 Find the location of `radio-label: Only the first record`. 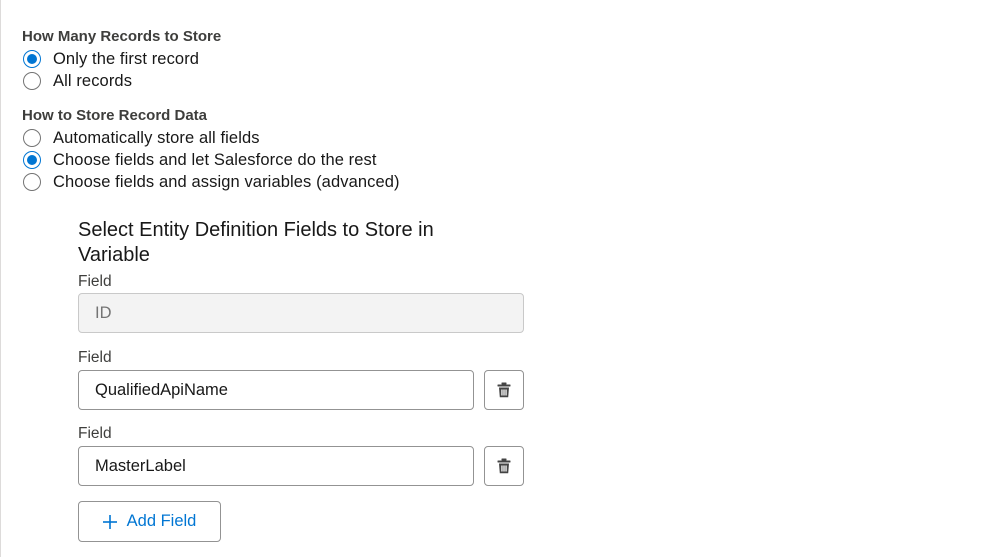

radio-label: Only the first record is located at coordinates (126, 58).